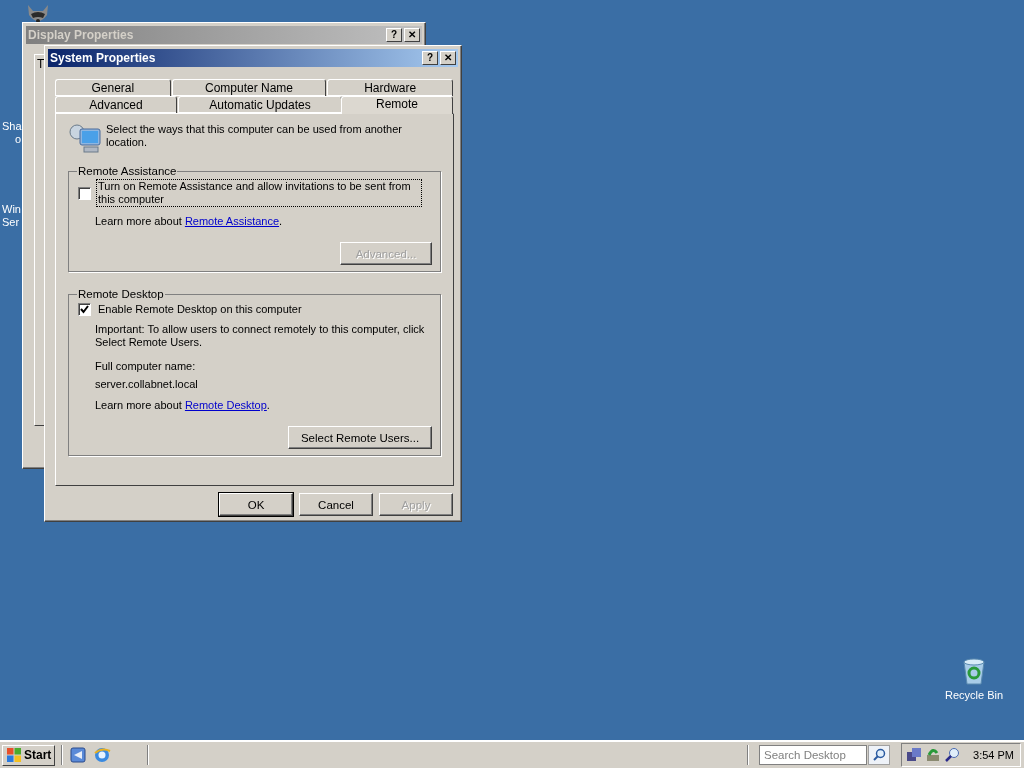  I want to click on window-title: System Properties, so click(103, 58).